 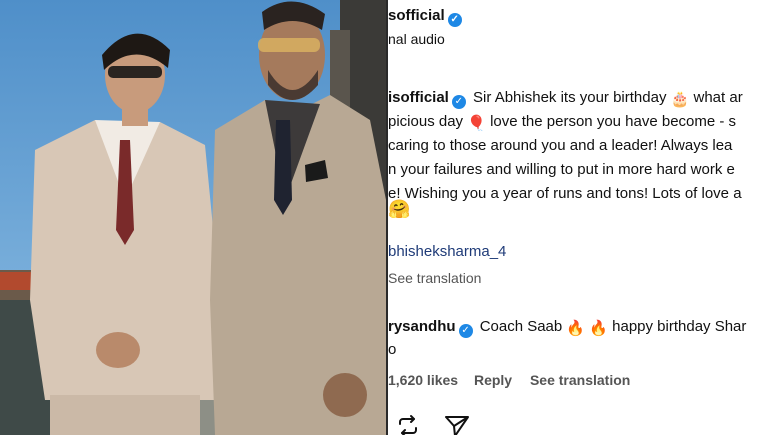 I want to click on post-author-username: sofficial, so click(x=416, y=15).